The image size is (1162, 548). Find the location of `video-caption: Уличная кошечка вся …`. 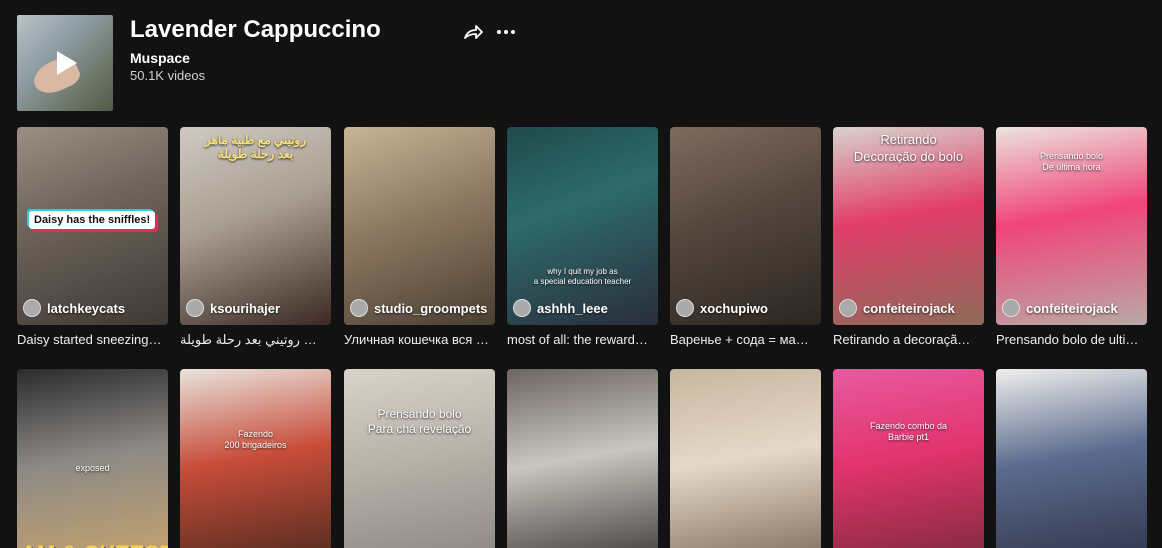

video-caption: Уличная кошечка вся … is located at coordinates (419, 339).